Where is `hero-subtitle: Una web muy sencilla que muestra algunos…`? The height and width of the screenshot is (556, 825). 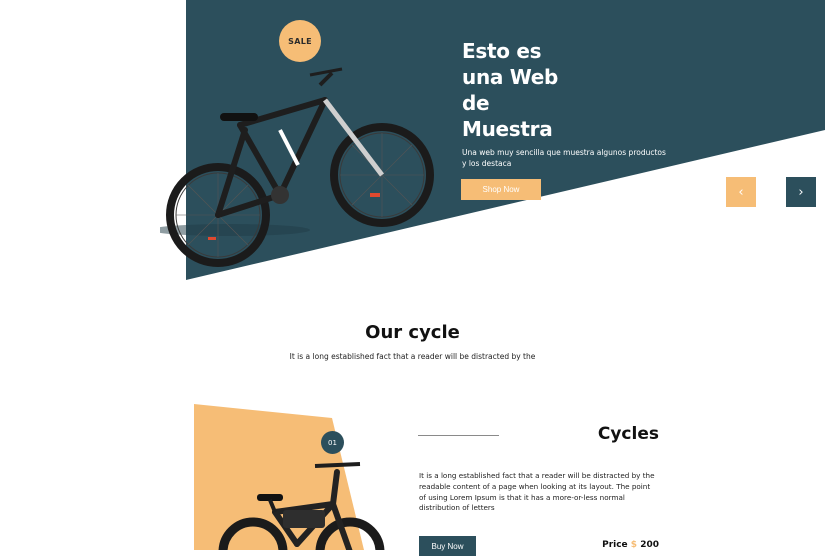
hero-subtitle: Una web muy sencilla que muestra algunos… is located at coordinates (564, 158).